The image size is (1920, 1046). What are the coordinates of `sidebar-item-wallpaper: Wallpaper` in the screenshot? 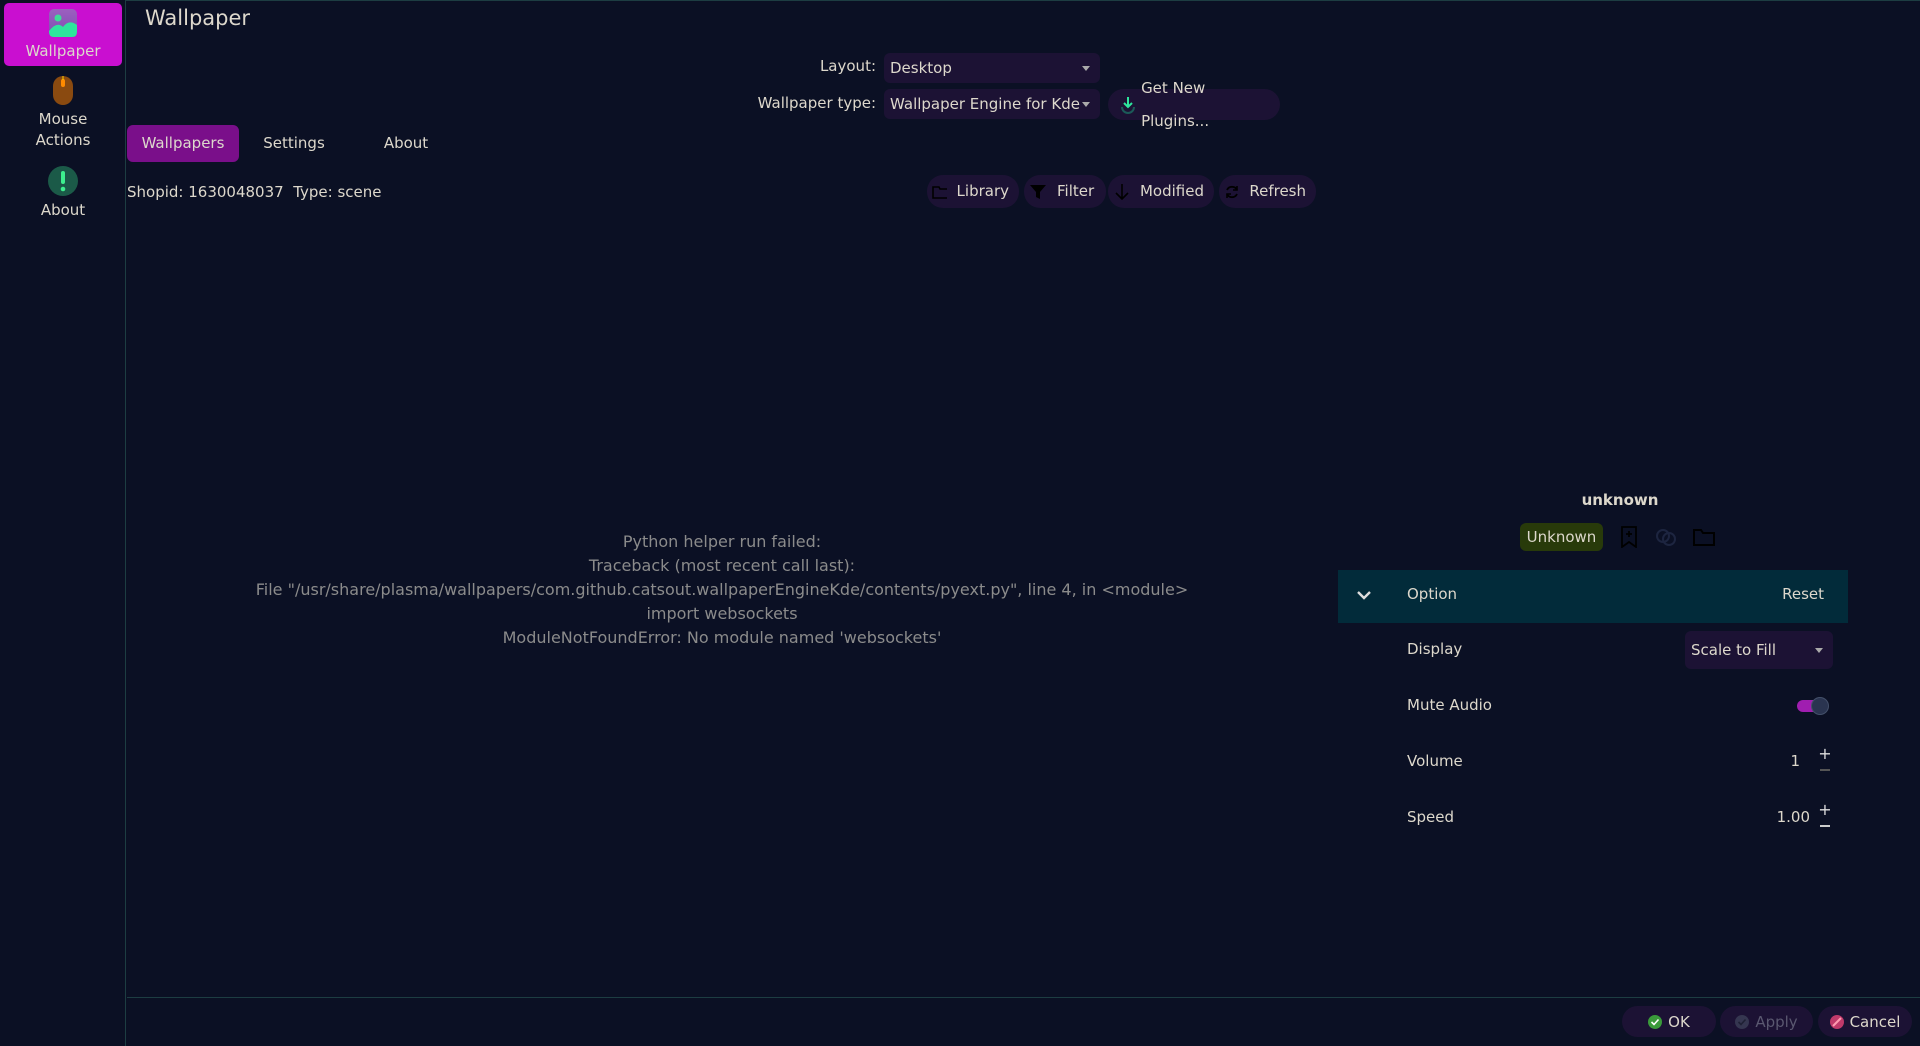 It's located at (63, 34).